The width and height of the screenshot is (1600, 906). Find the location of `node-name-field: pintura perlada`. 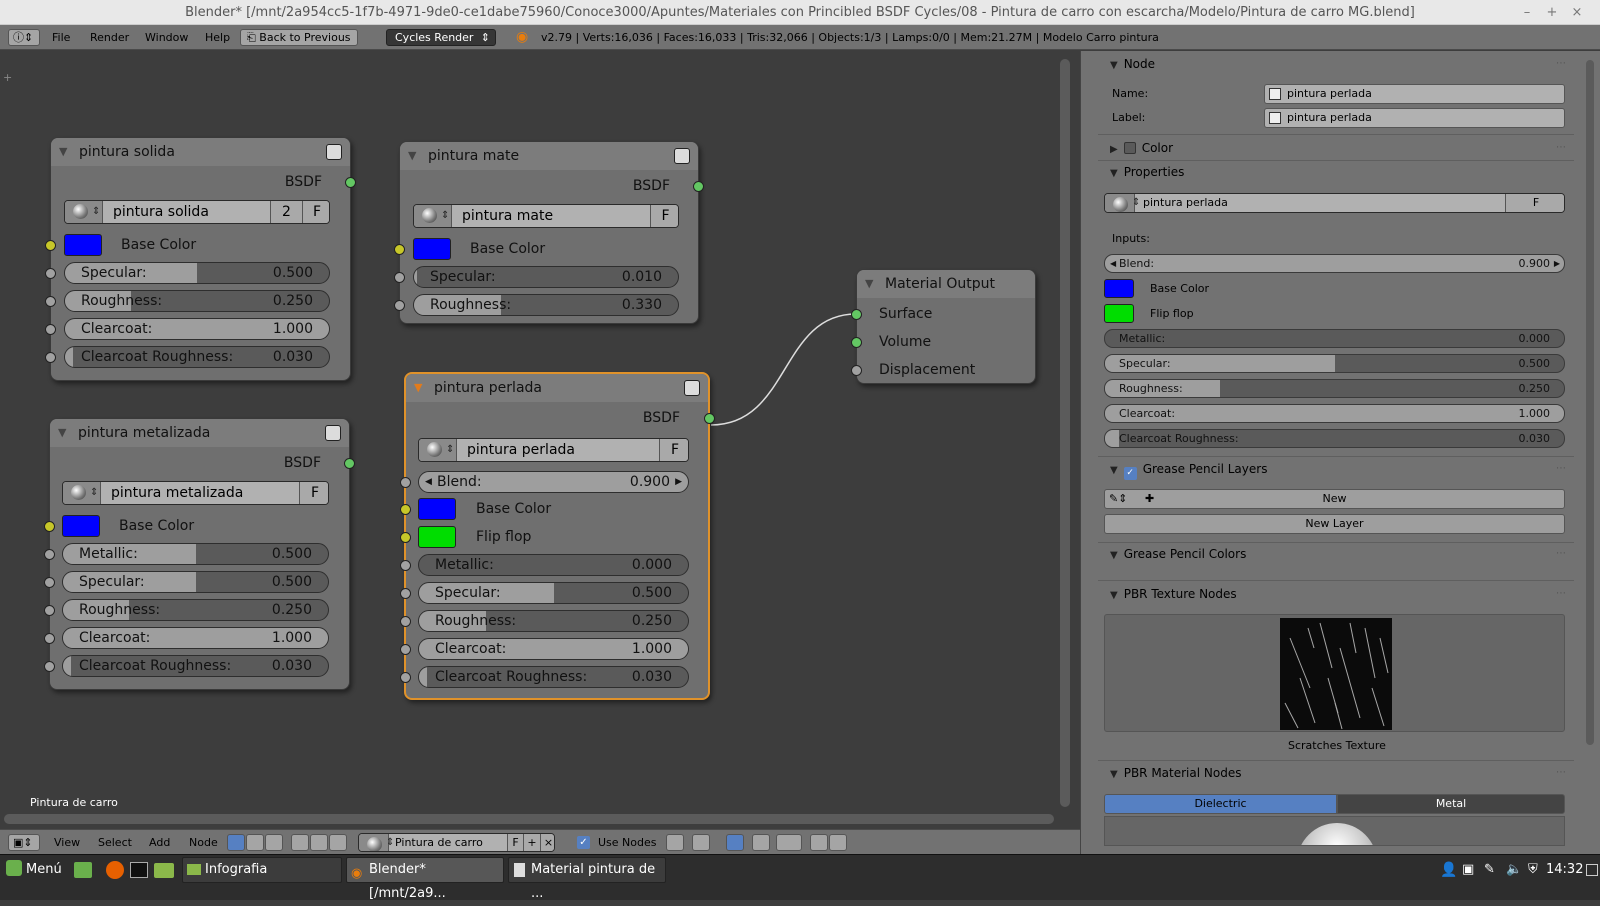

node-name-field: pintura perlada is located at coordinates (1414, 94).